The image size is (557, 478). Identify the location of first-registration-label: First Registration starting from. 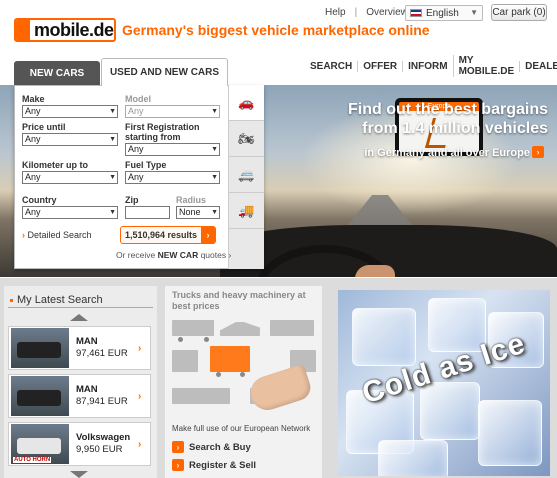
(162, 132).